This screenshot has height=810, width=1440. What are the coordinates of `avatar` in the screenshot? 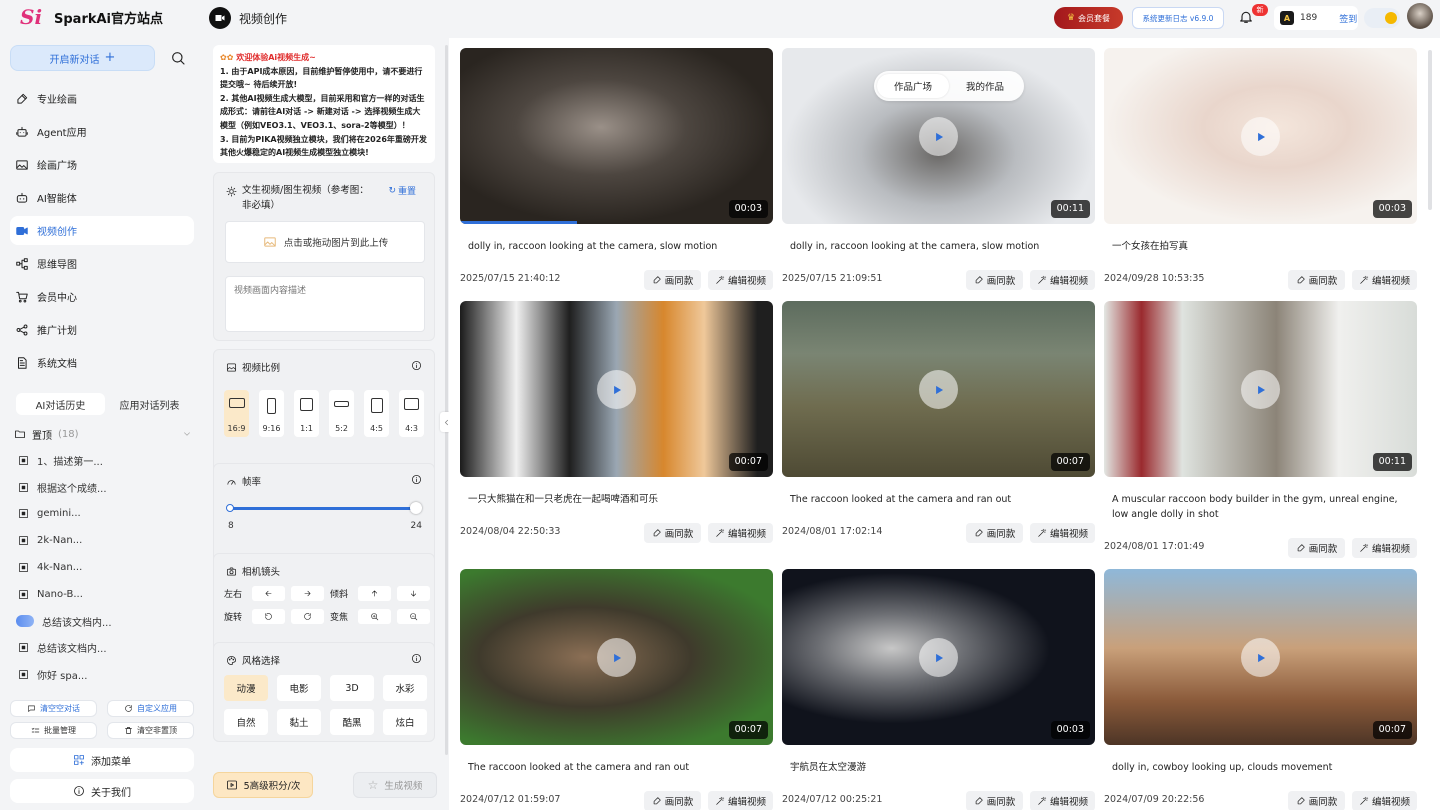 It's located at (1420, 16).